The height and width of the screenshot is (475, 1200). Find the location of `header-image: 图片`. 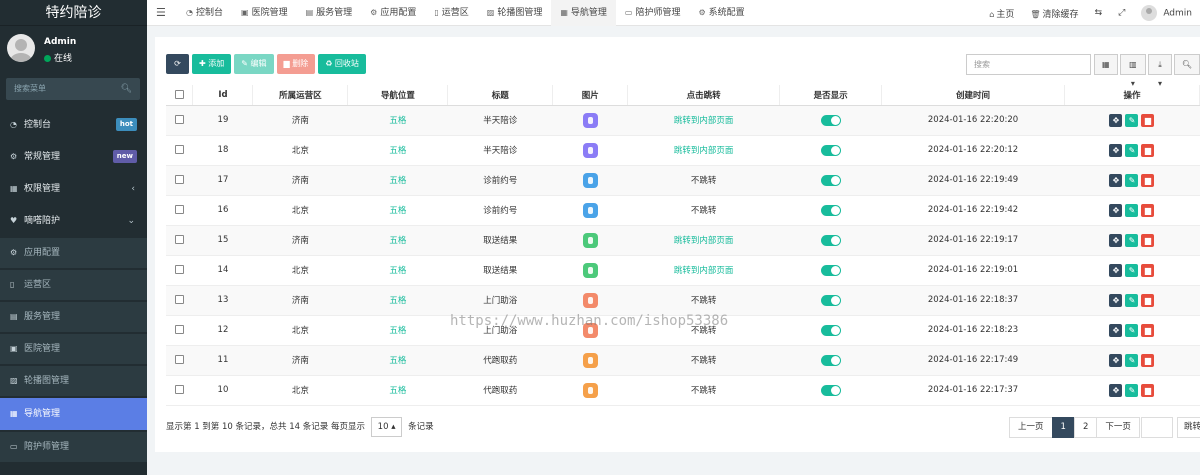

header-image: 图片 is located at coordinates (590, 95).